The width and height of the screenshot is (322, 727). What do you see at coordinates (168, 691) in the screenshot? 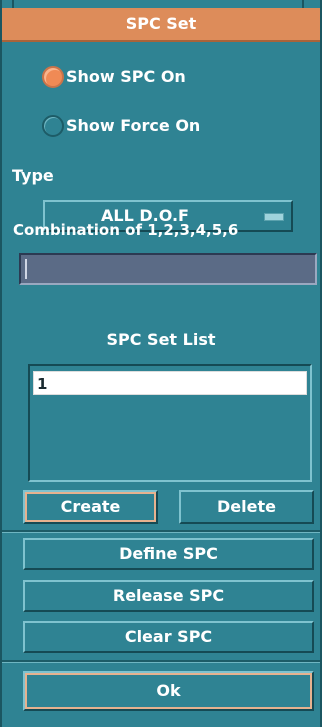
I see `ok-button: Ok` at bounding box center [168, 691].